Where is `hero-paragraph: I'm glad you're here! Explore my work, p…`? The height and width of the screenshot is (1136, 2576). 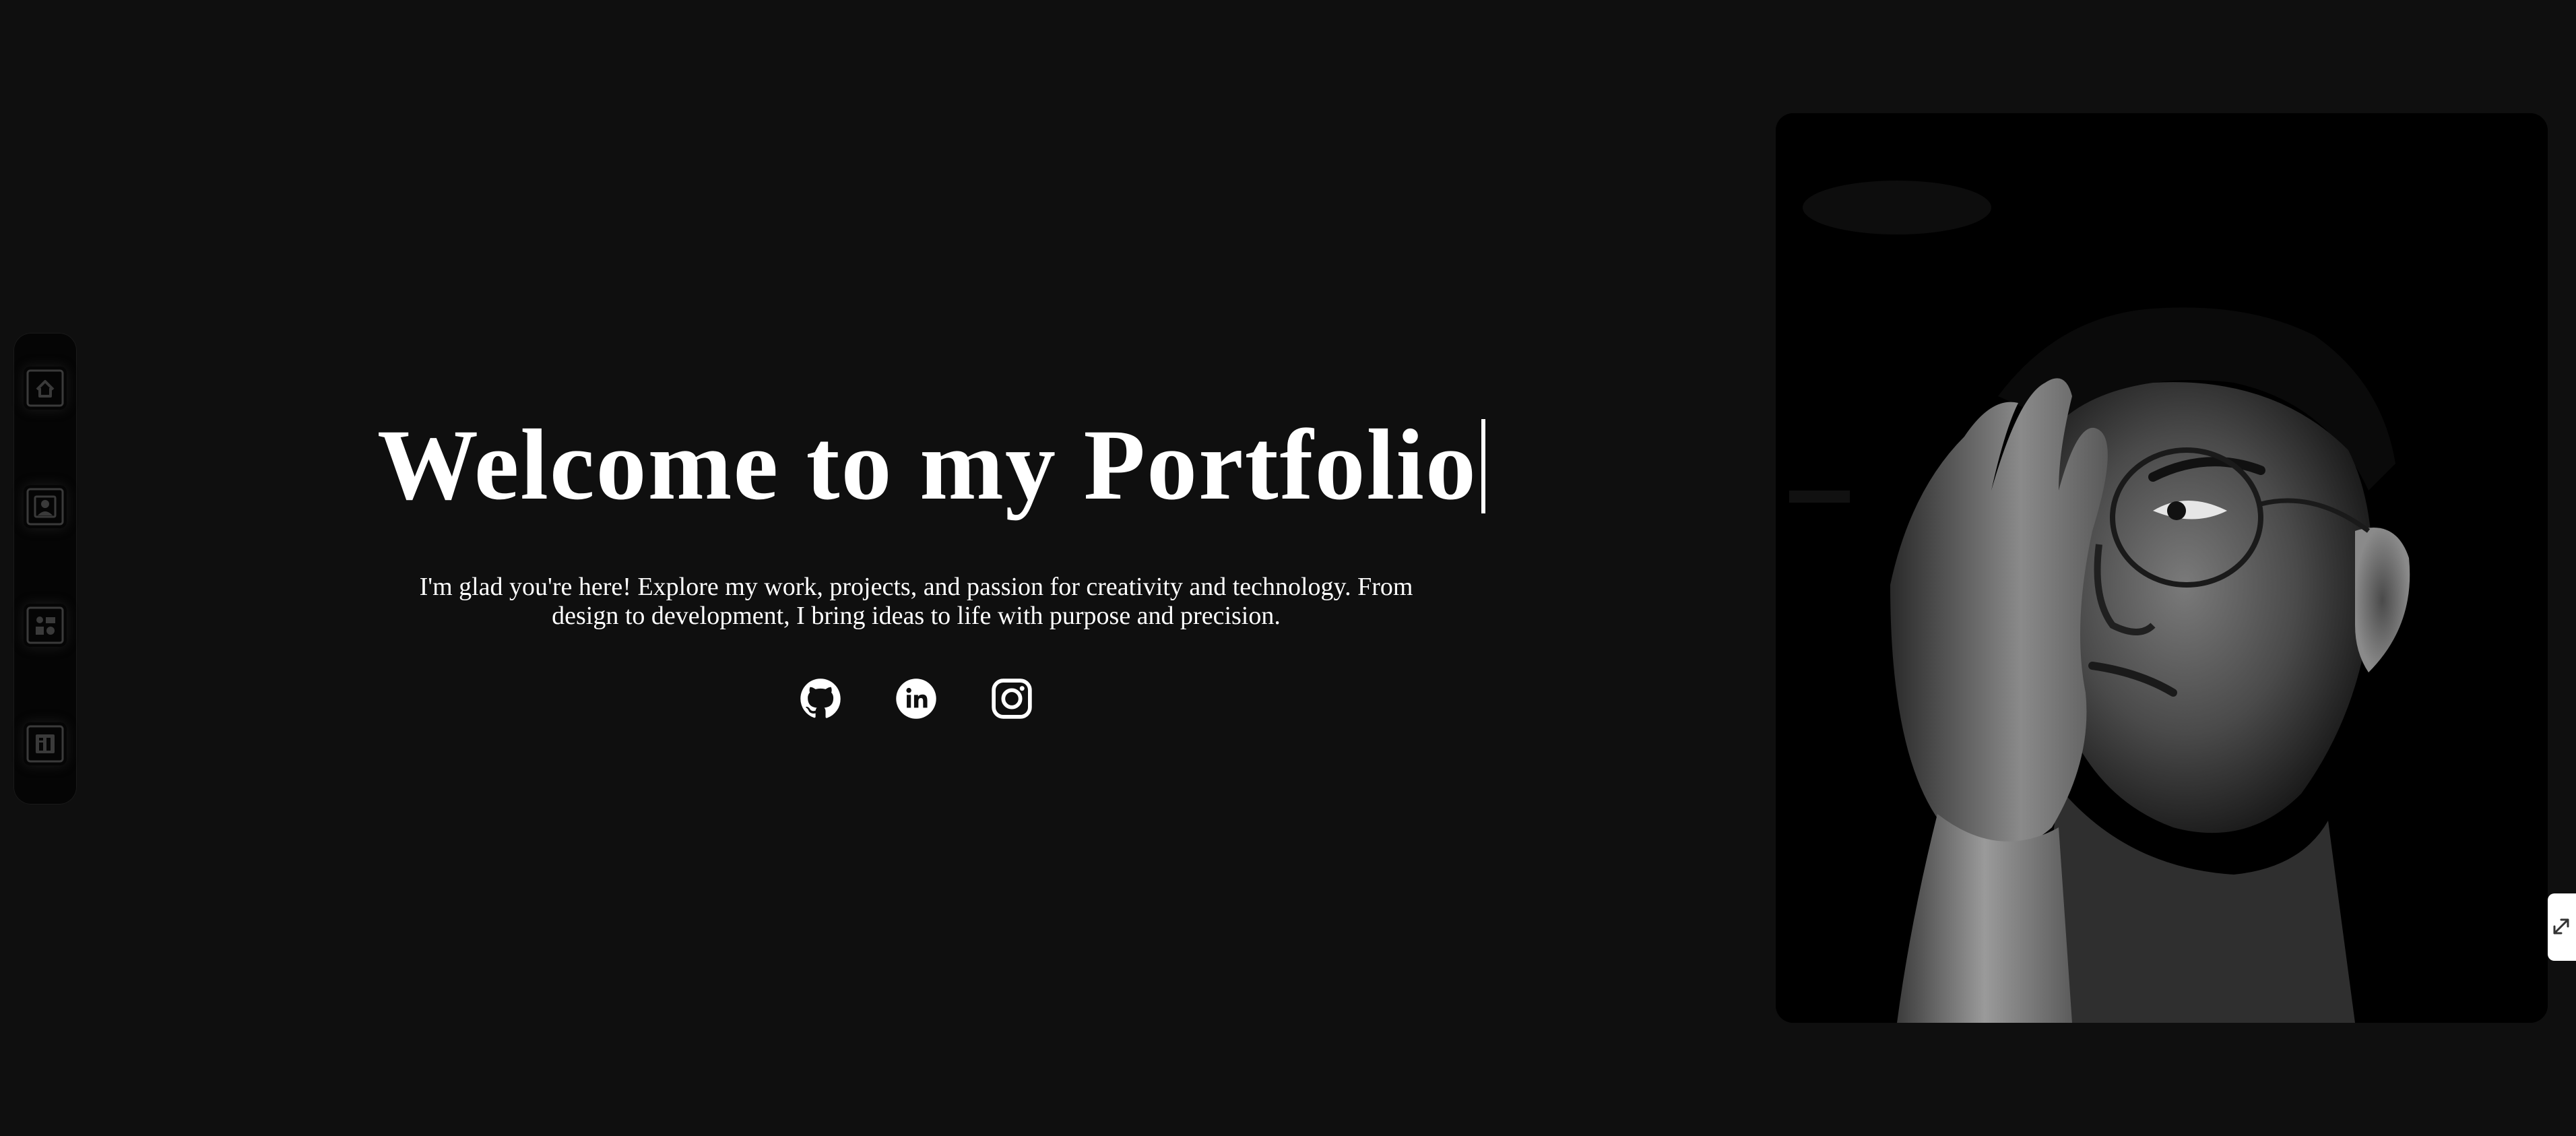
hero-paragraph: I'm glad you're here! Explore my work, p… is located at coordinates (916, 601).